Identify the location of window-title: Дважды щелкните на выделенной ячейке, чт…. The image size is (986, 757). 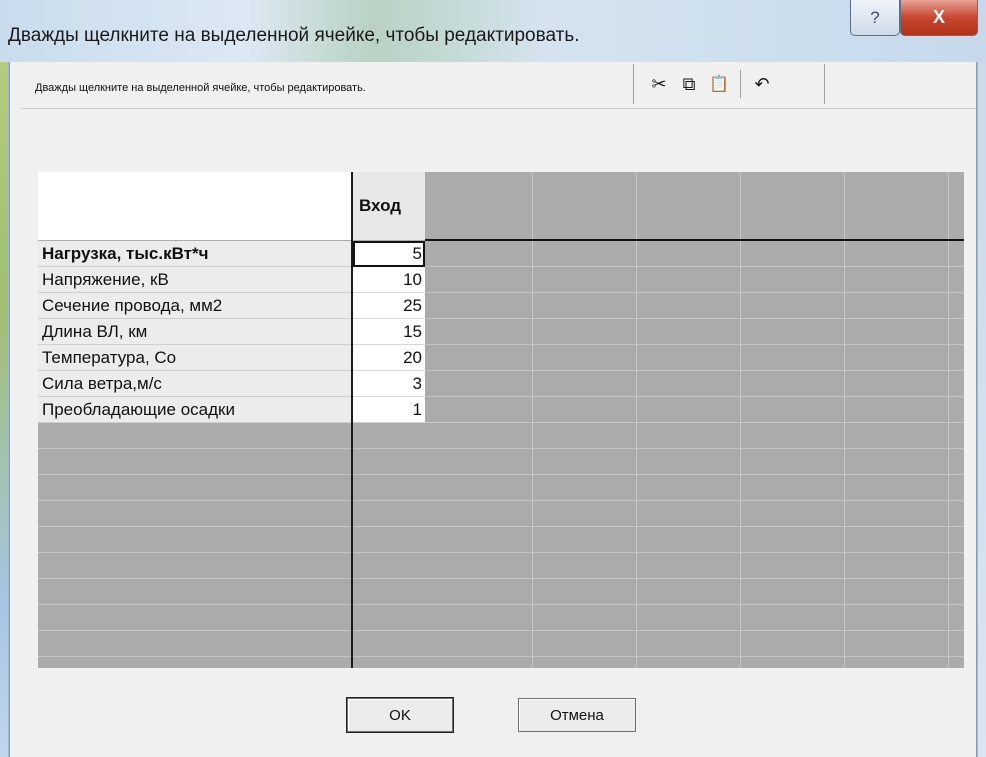
(294, 35).